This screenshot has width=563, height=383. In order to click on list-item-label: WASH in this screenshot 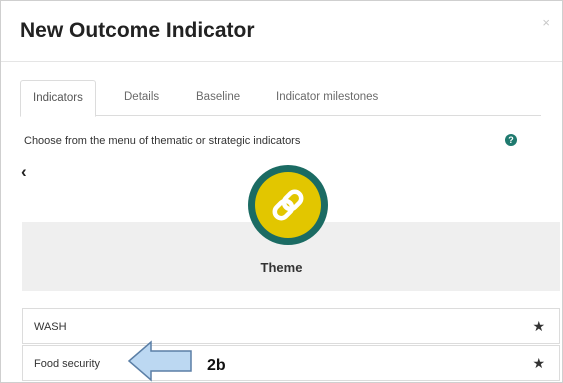, I will do `click(50, 327)`.